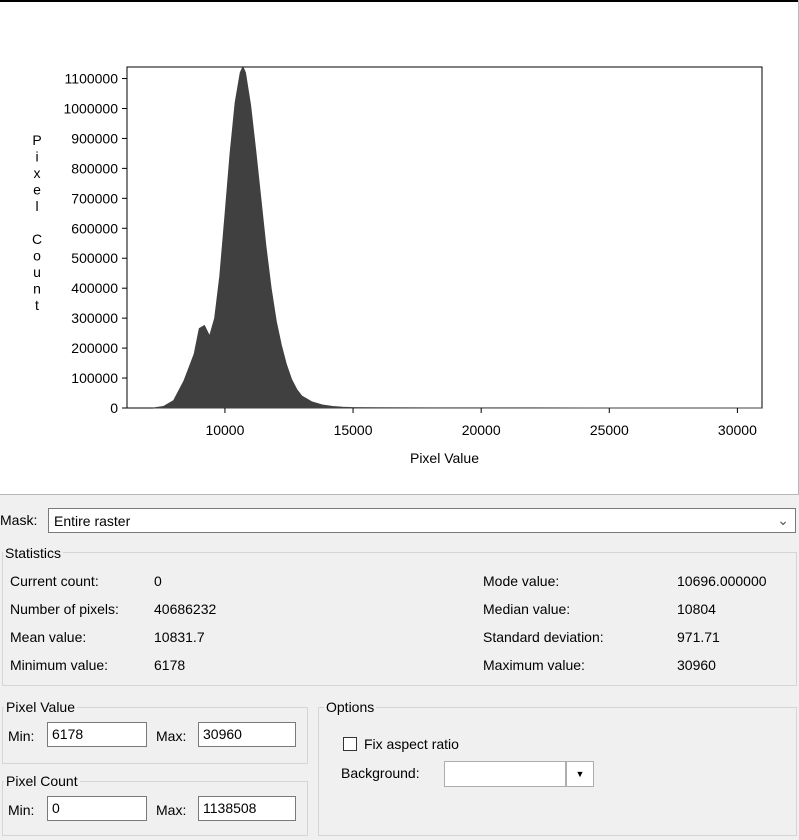 The image size is (799, 840). I want to click on y-axis-label-char: o, so click(37, 256).